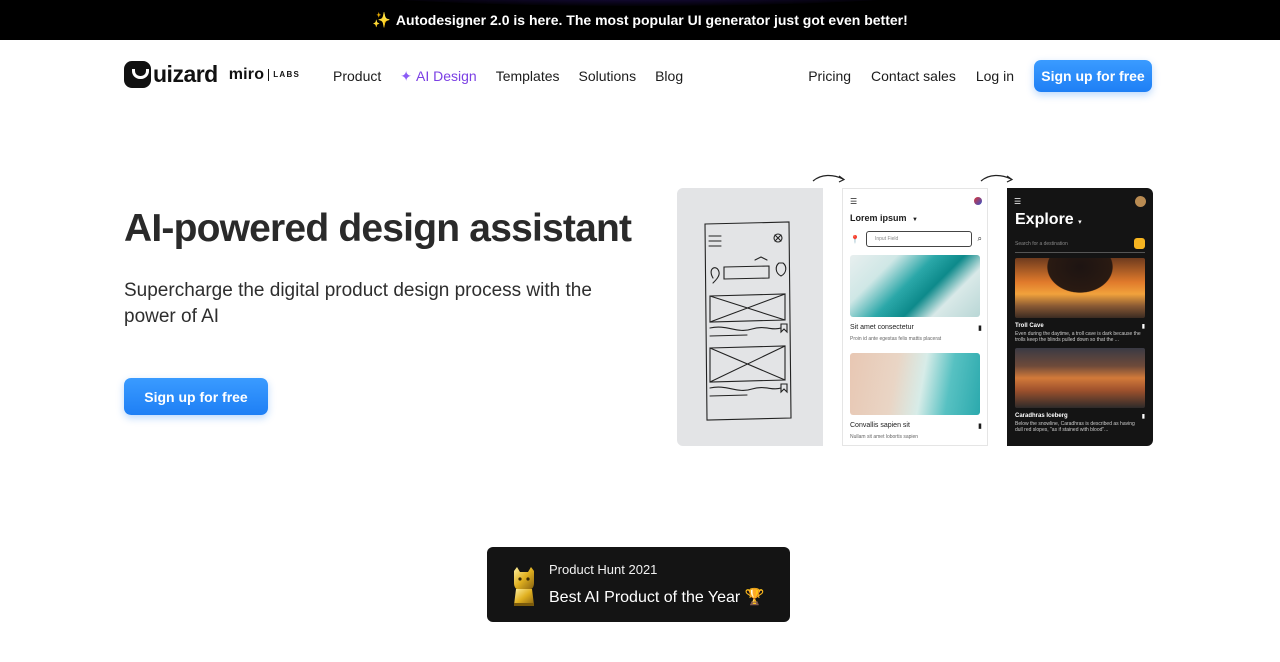  Describe the element at coordinates (524, 586) in the screenshot. I see `golden-kitty-icon` at that location.